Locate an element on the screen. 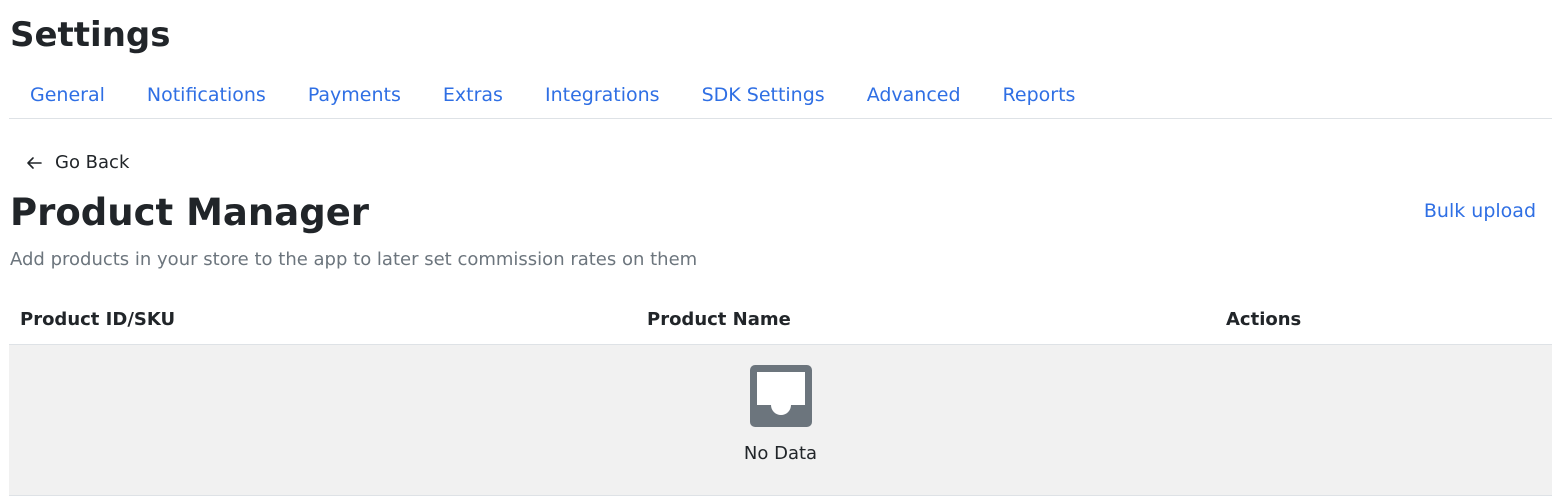 The width and height of the screenshot is (1560, 502). table-header: Product ID/SKU Product Name Actions is located at coordinates (780, 321).